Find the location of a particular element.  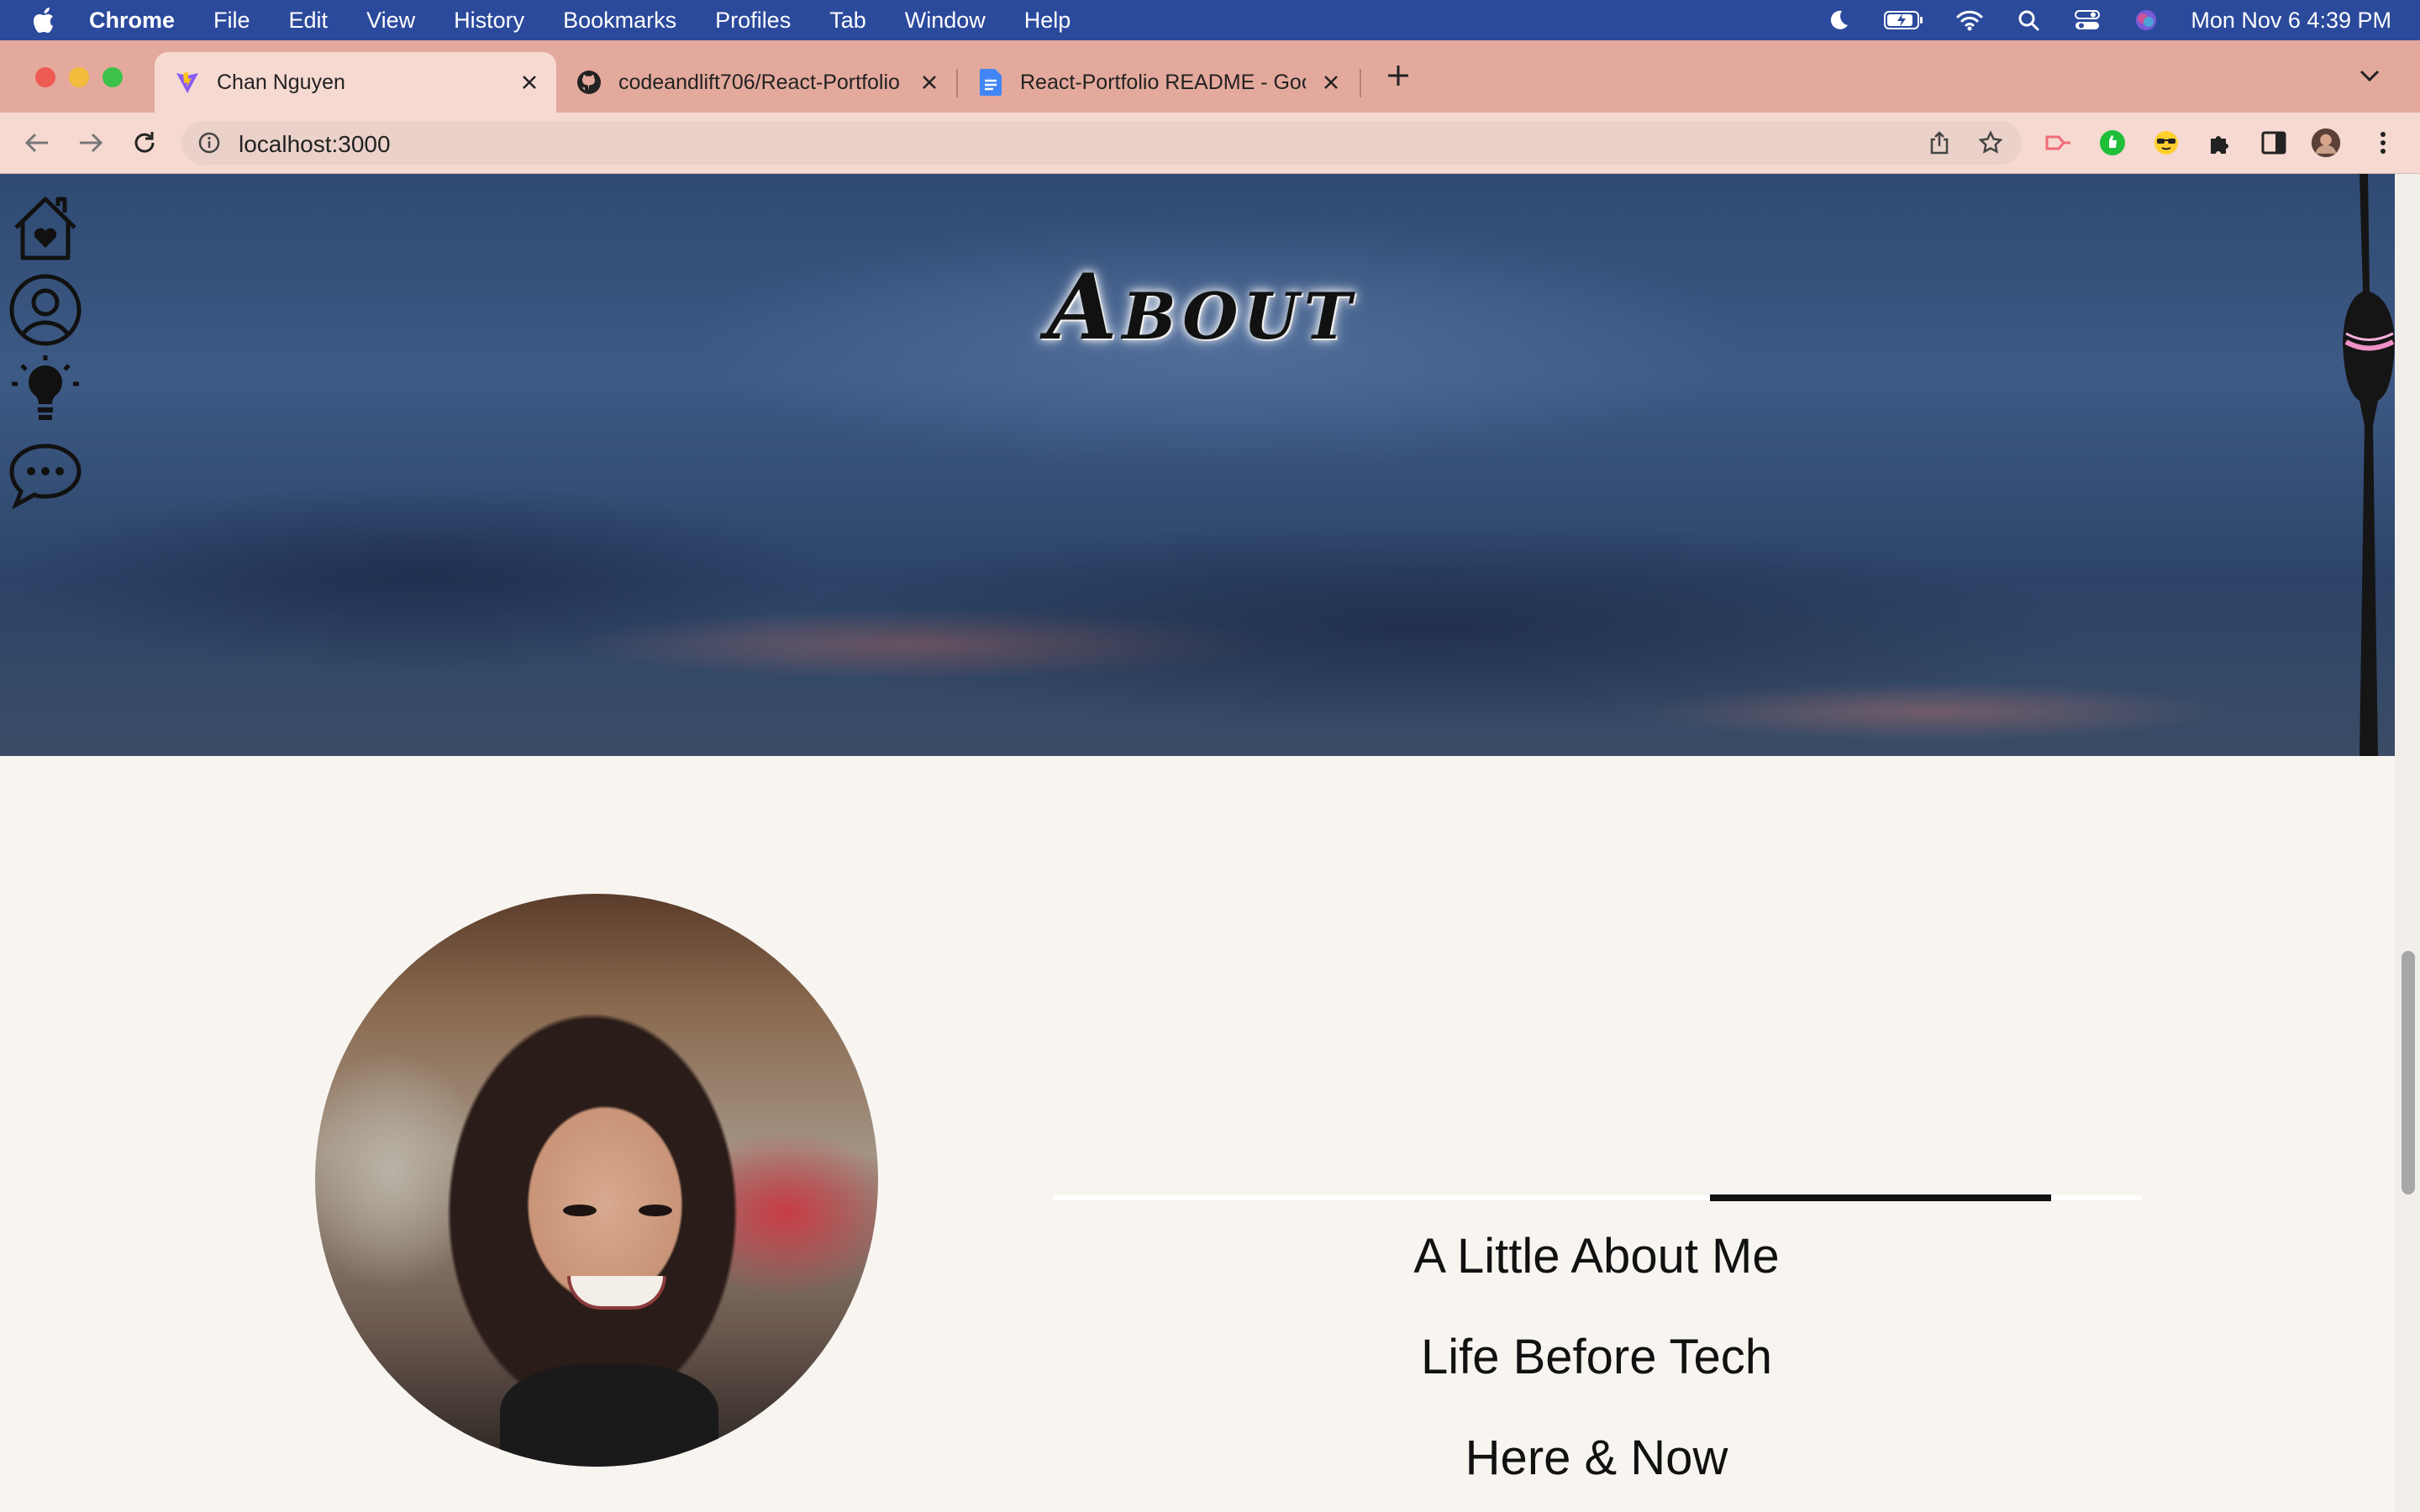

browser-toolbar: localhost:3000 is located at coordinates (1210, 143).